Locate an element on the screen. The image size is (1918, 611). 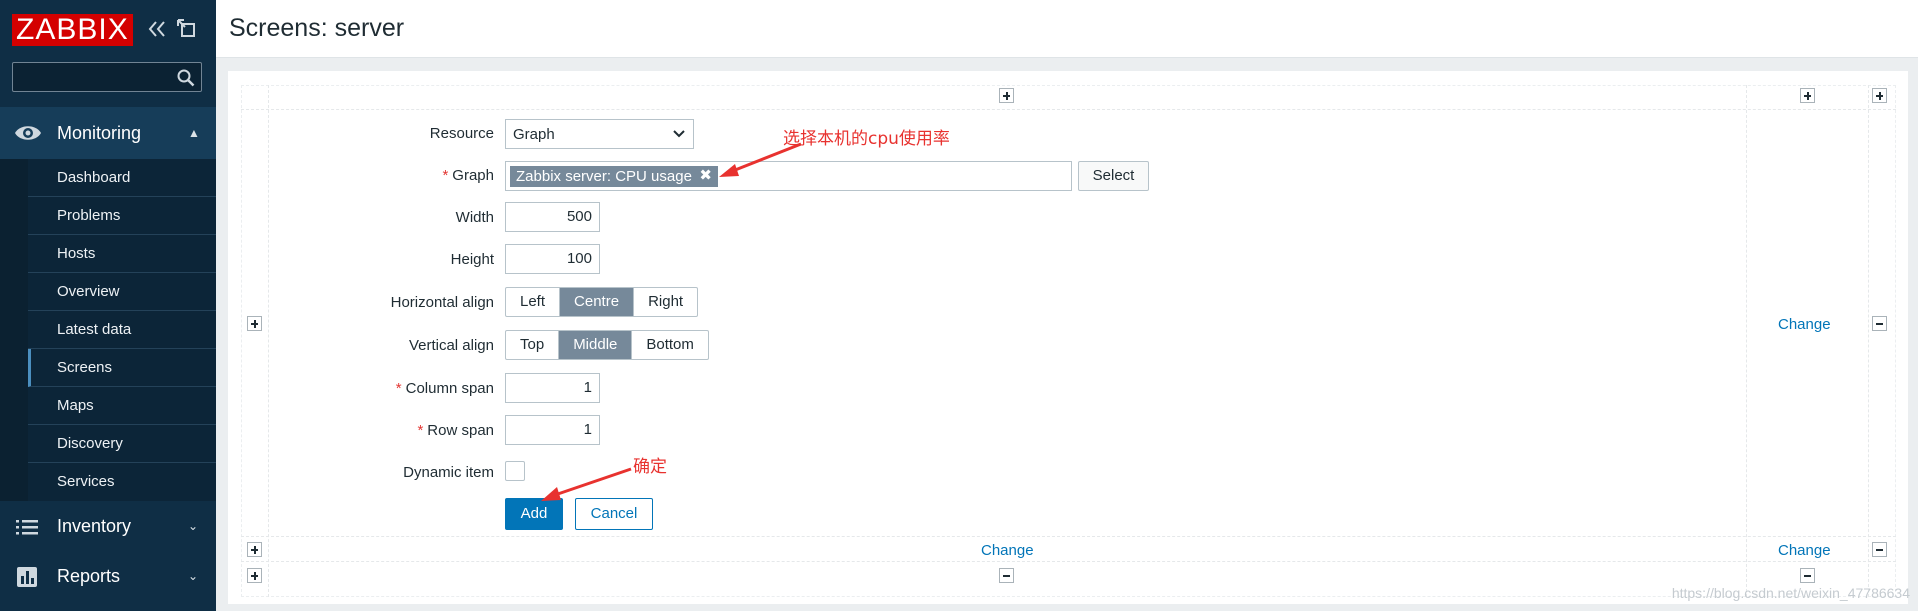
column-span-input: 1 is located at coordinates (552, 388).